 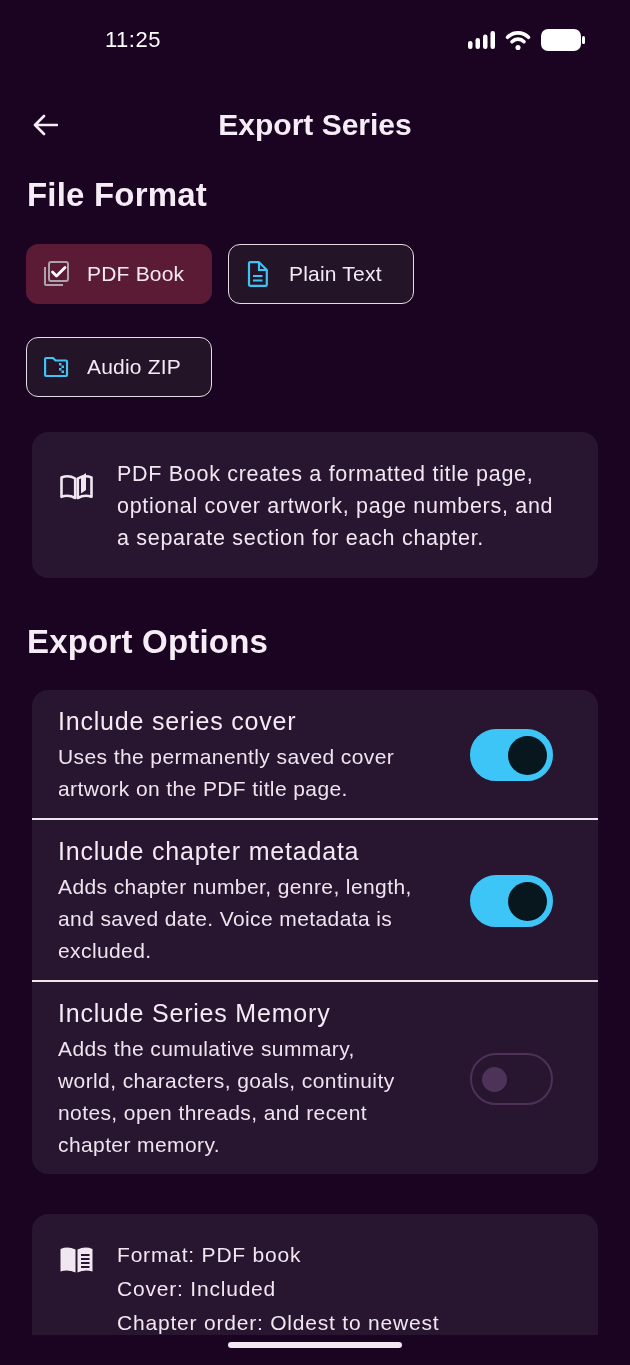 What do you see at coordinates (227, 773) in the screenshot?
I see `option-description: Uses the permanently saved cover artwork on the PDF title page.` at bounding box center [227, 773].